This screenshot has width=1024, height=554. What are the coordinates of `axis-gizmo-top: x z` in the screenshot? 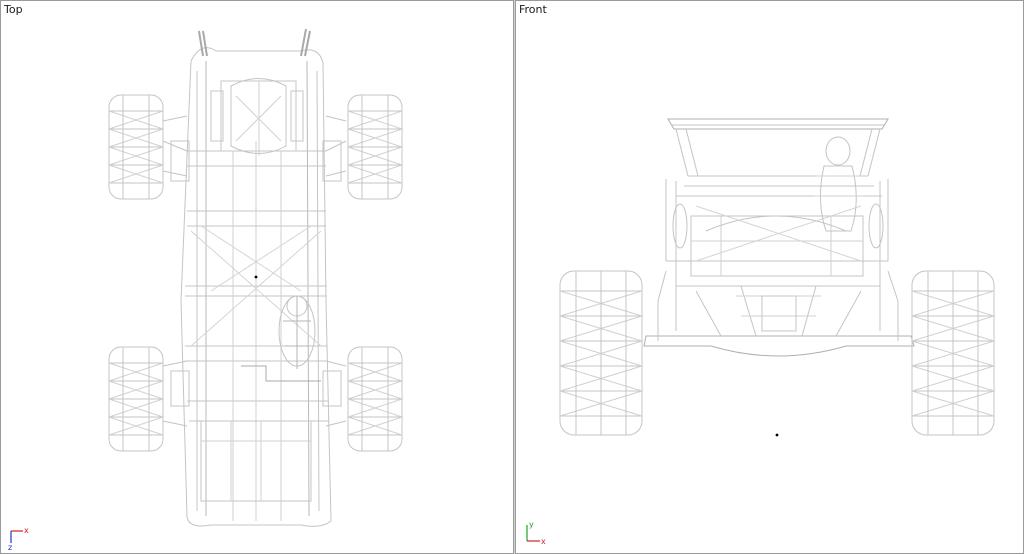 It's located at (18, 538).